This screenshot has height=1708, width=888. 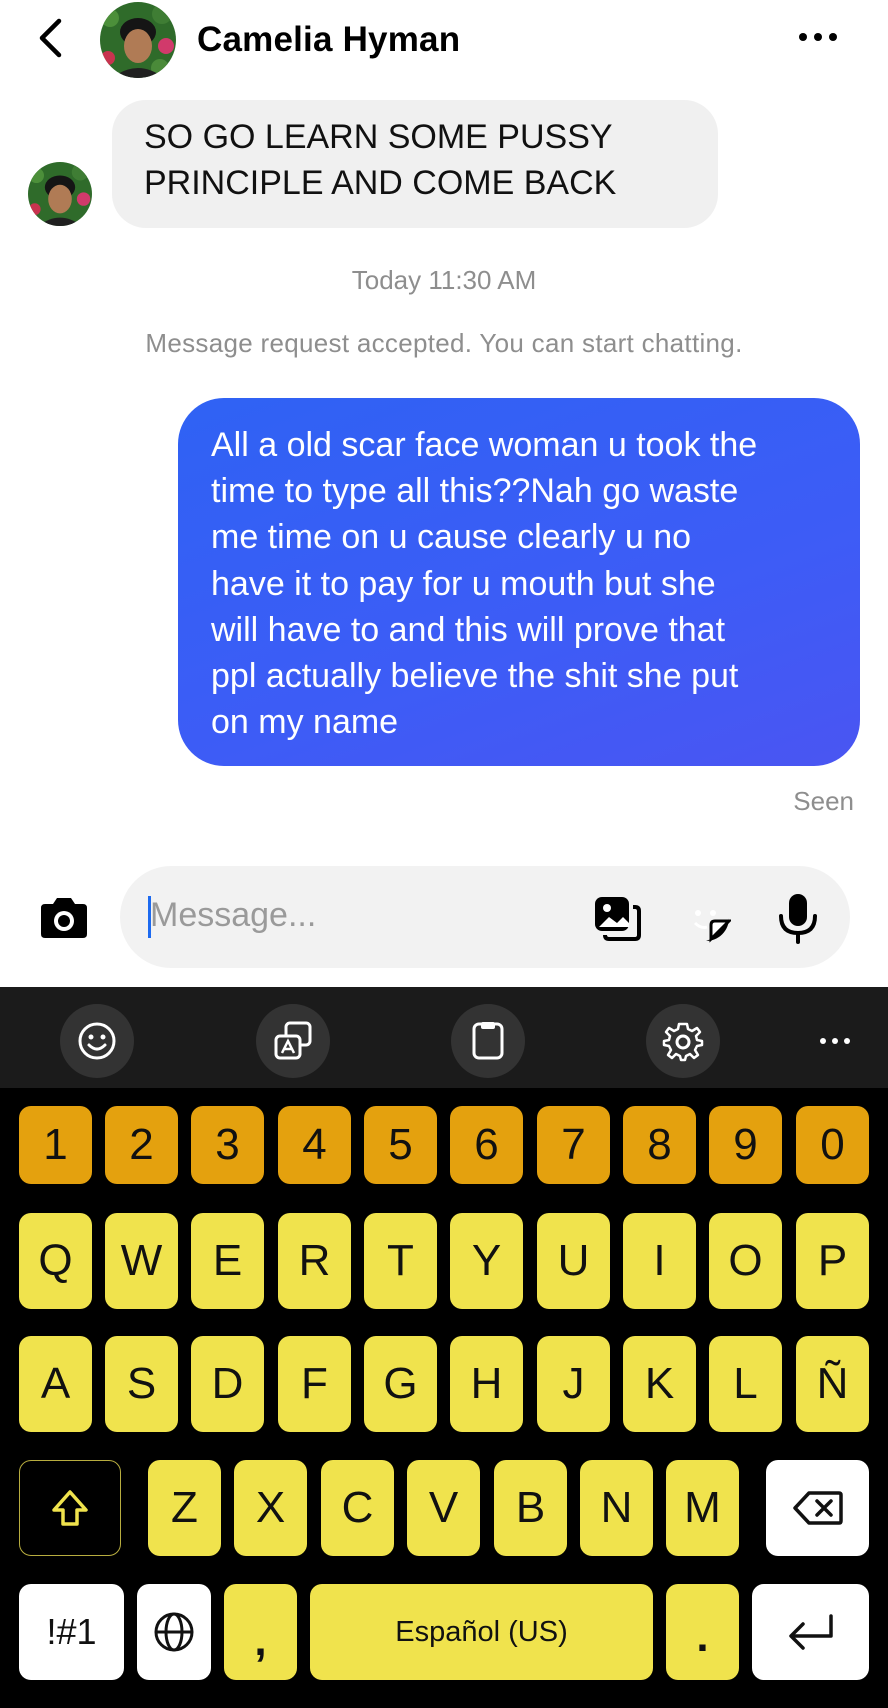 I want to click on translate-button, so click(x=293, y=1041).